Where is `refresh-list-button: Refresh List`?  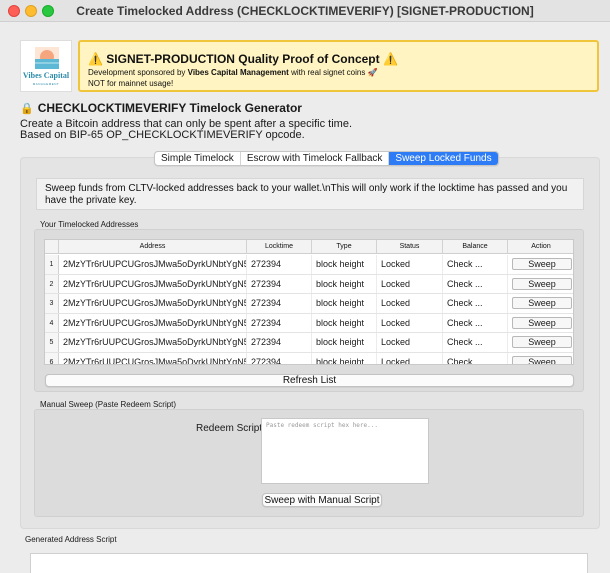
refresh-list-button: Refresh List is located at coordinates (309, 380).